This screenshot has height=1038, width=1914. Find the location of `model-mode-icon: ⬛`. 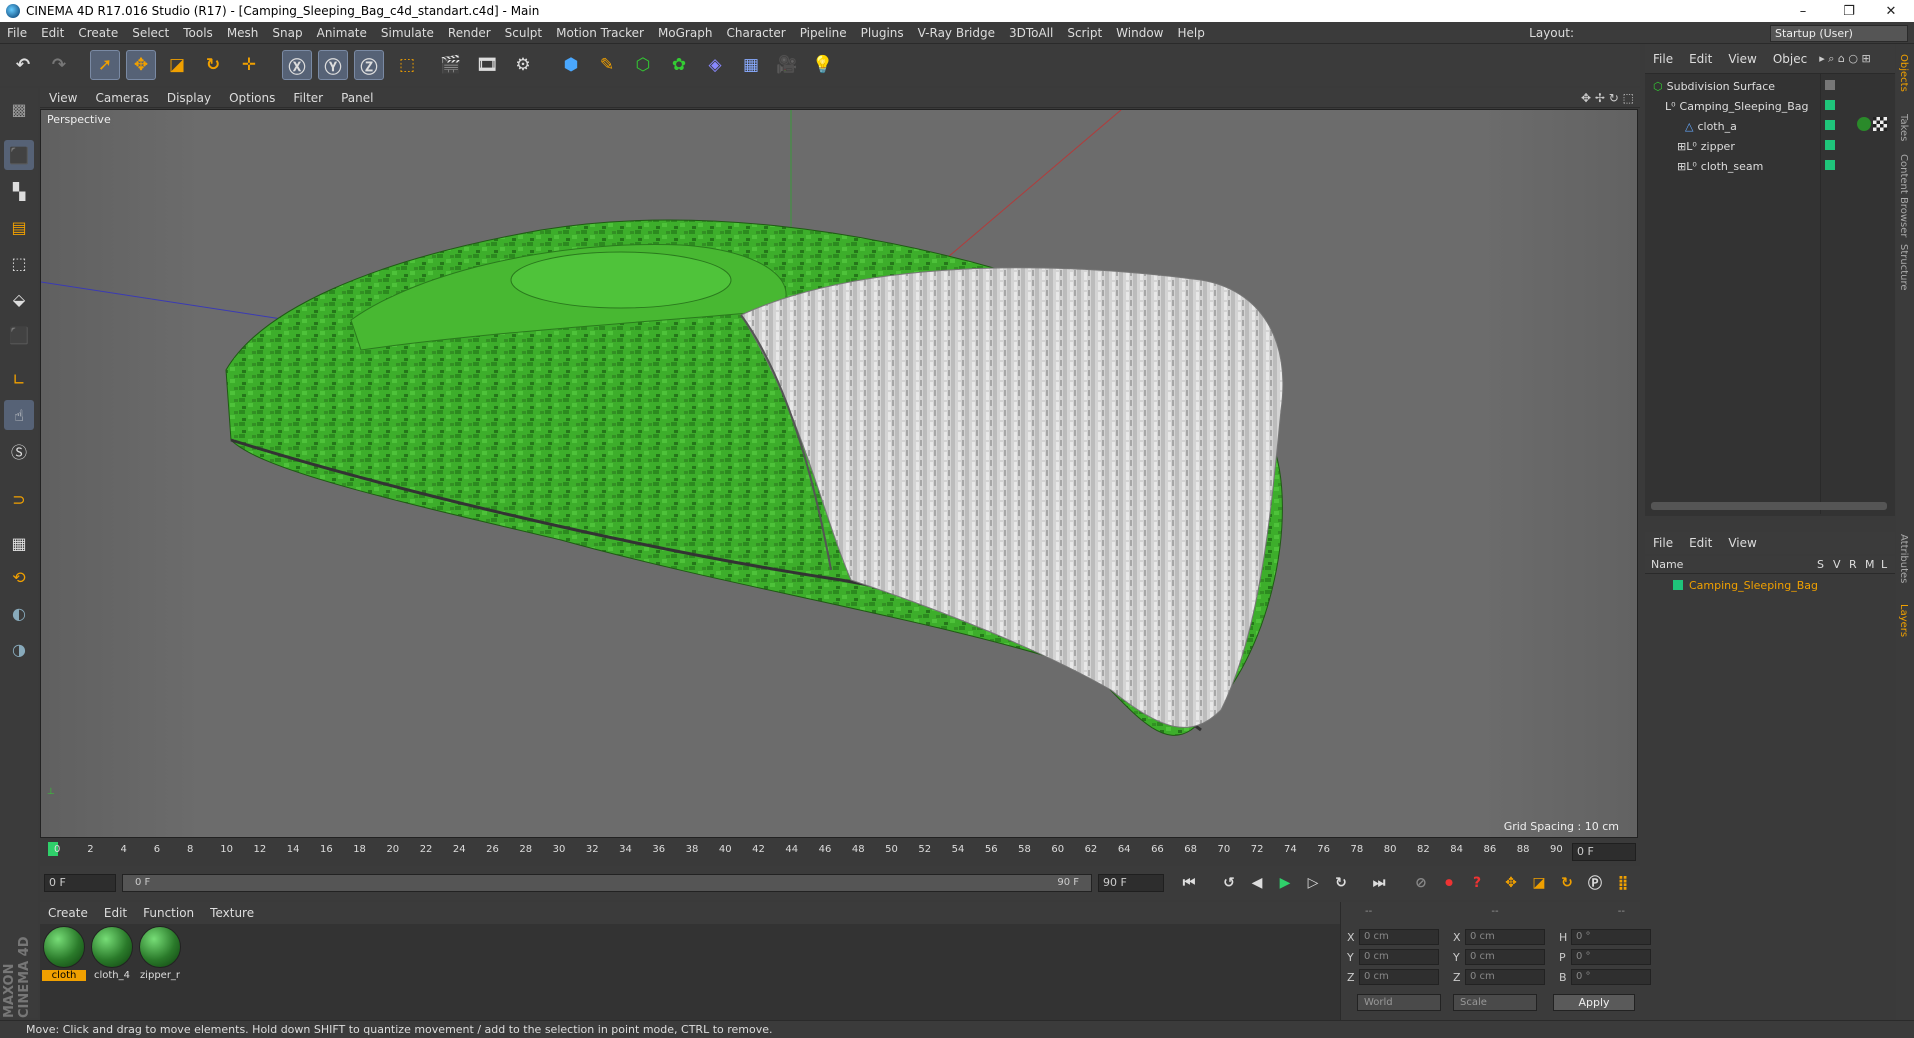

model-mode-icon: ⬛ is located at coordinates (19, 155).